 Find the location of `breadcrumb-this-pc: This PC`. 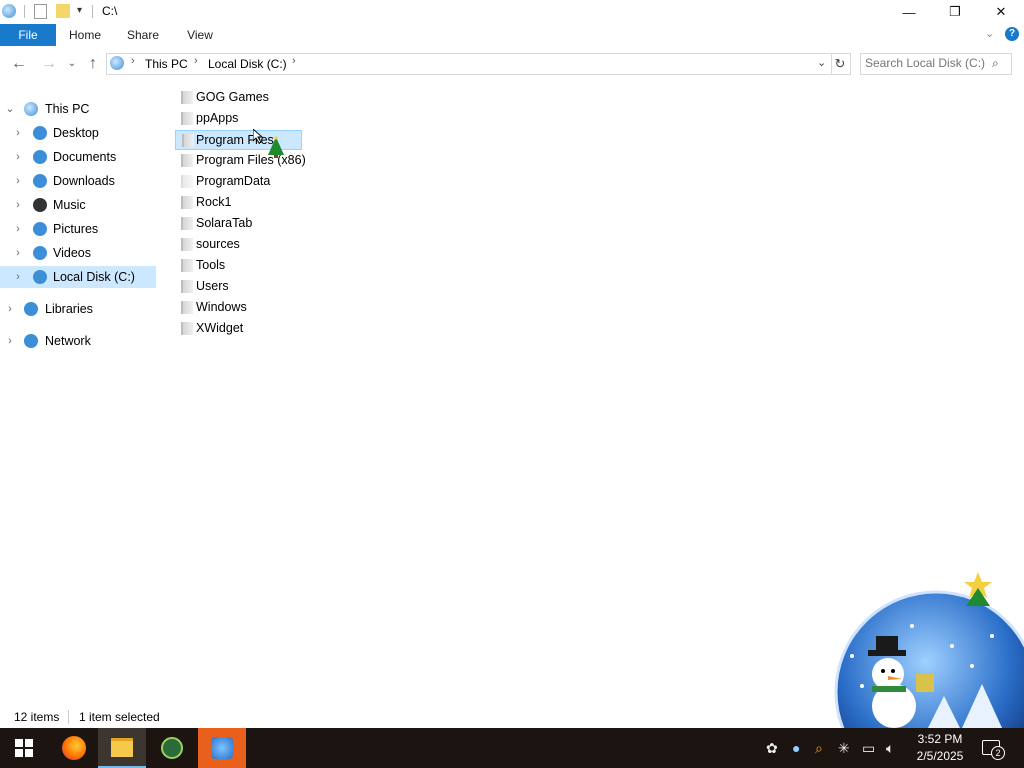

breadcrumb-this-pc: This PC is located at coordinates (166, 64).